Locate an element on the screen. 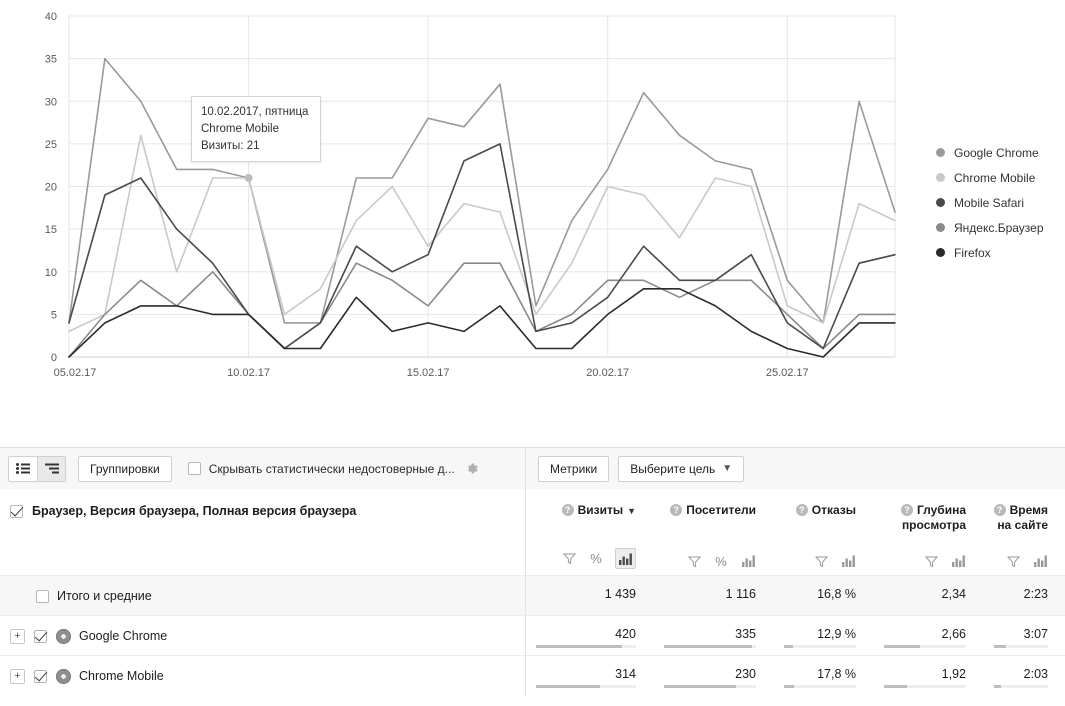  sort-caret-icon: ▼ is located at coordinates (631, 511).